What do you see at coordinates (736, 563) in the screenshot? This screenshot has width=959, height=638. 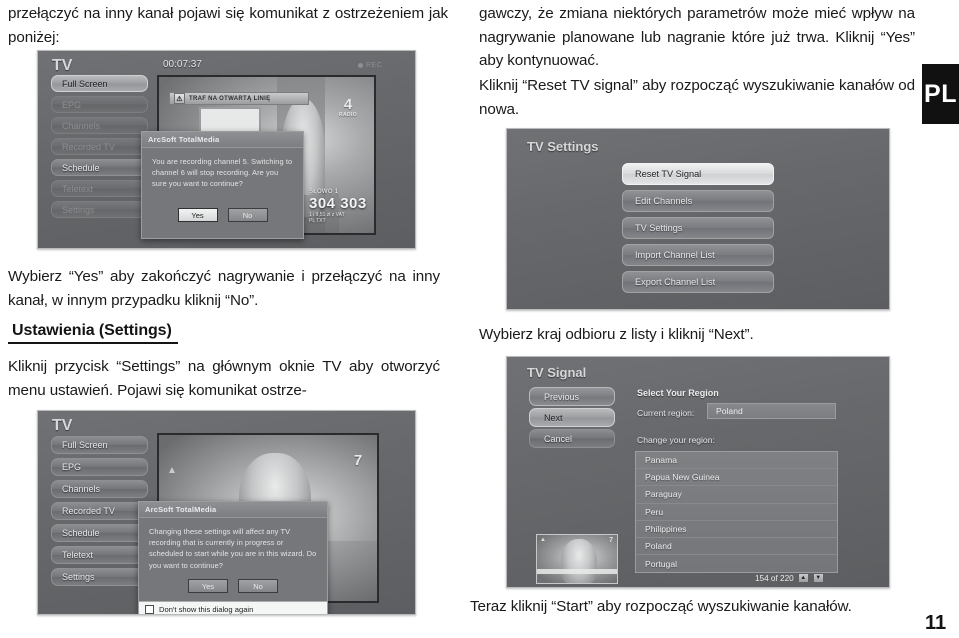 I see `region-list-item: Portugal` at bounding box center [736, 563].